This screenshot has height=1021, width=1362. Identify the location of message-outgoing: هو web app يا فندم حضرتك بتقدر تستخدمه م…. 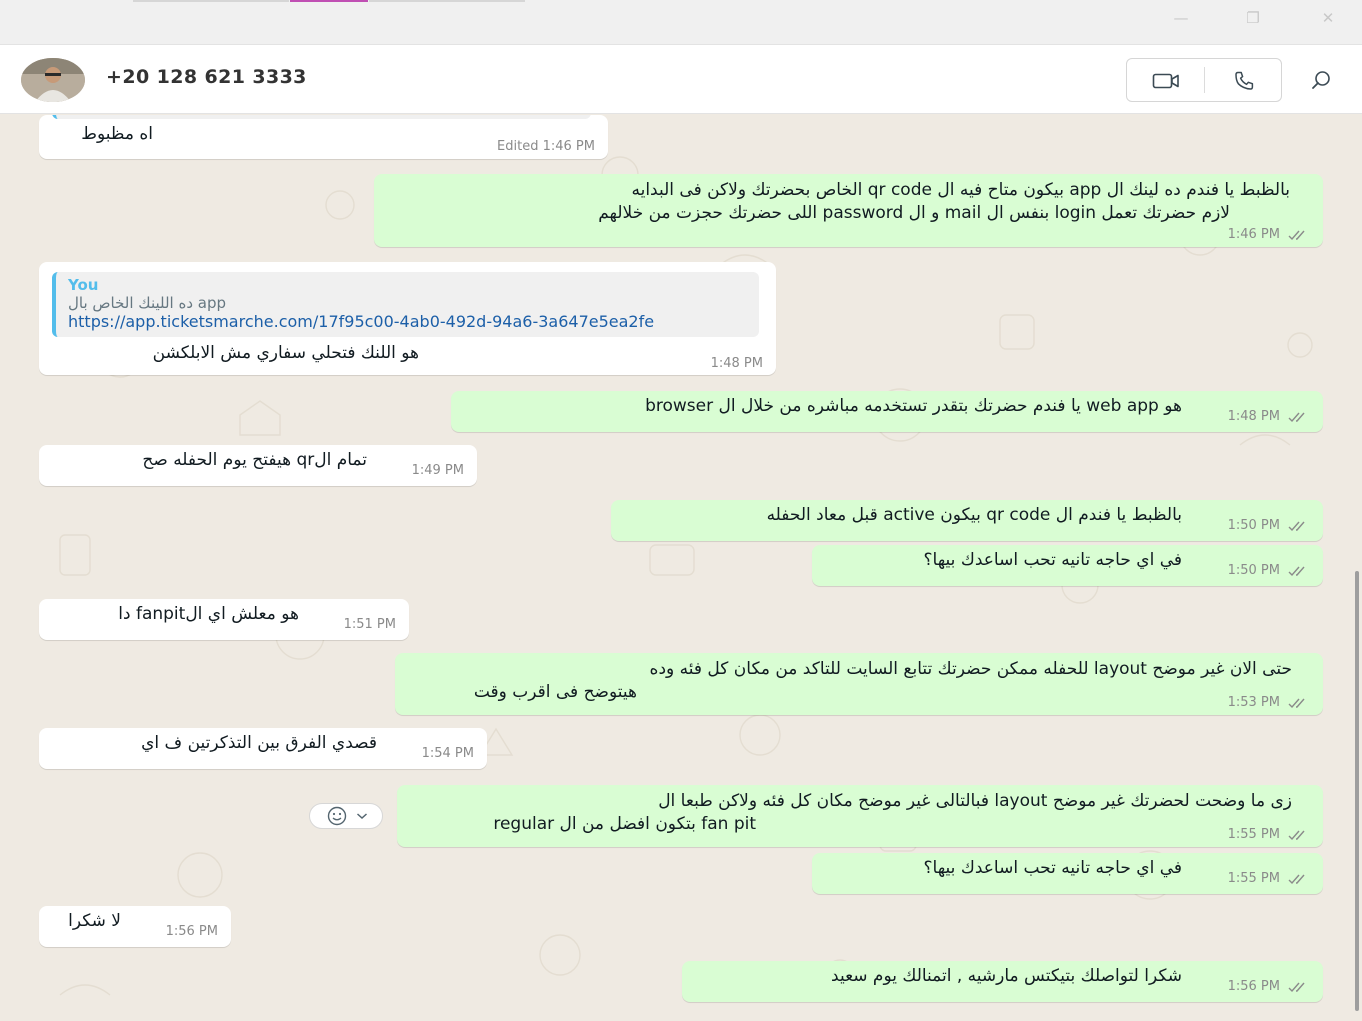
(887, 411).